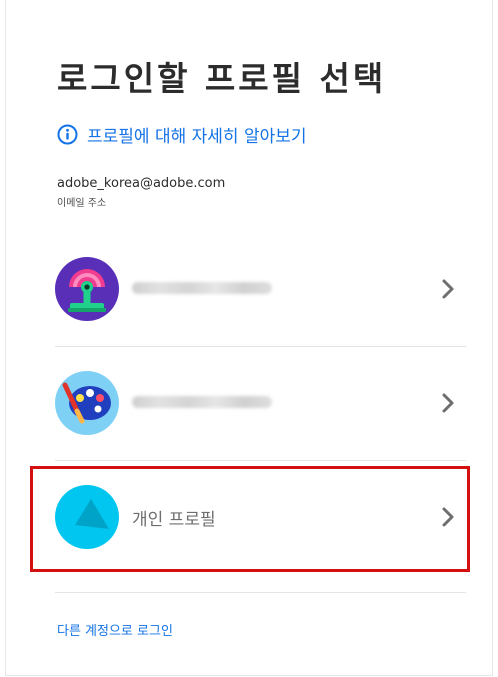 The height and width of the screenshot is (677, 498). I want to click on learn-about-profiles-label: 프로필에 대해 자세히 알아보기, so click(197, 137).